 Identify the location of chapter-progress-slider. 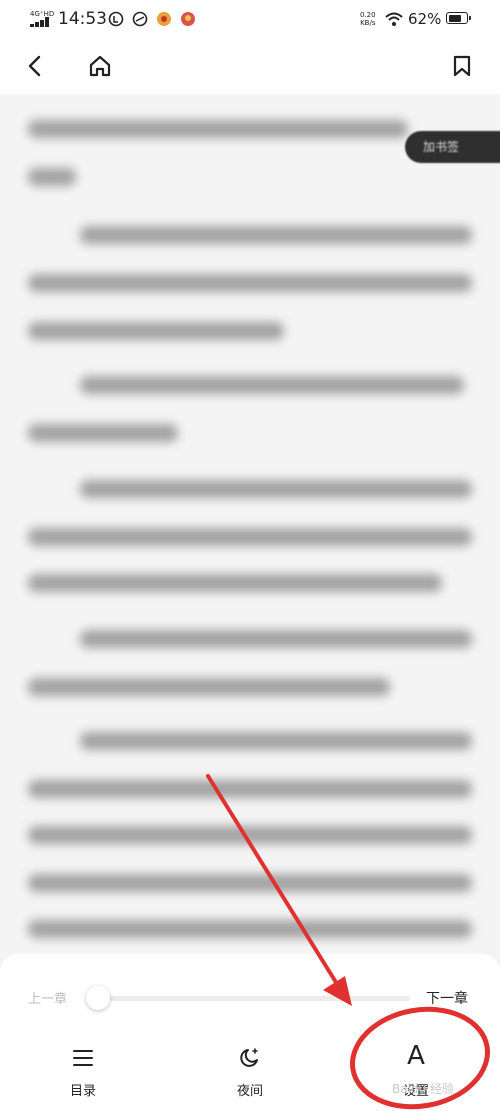
(254, 998).